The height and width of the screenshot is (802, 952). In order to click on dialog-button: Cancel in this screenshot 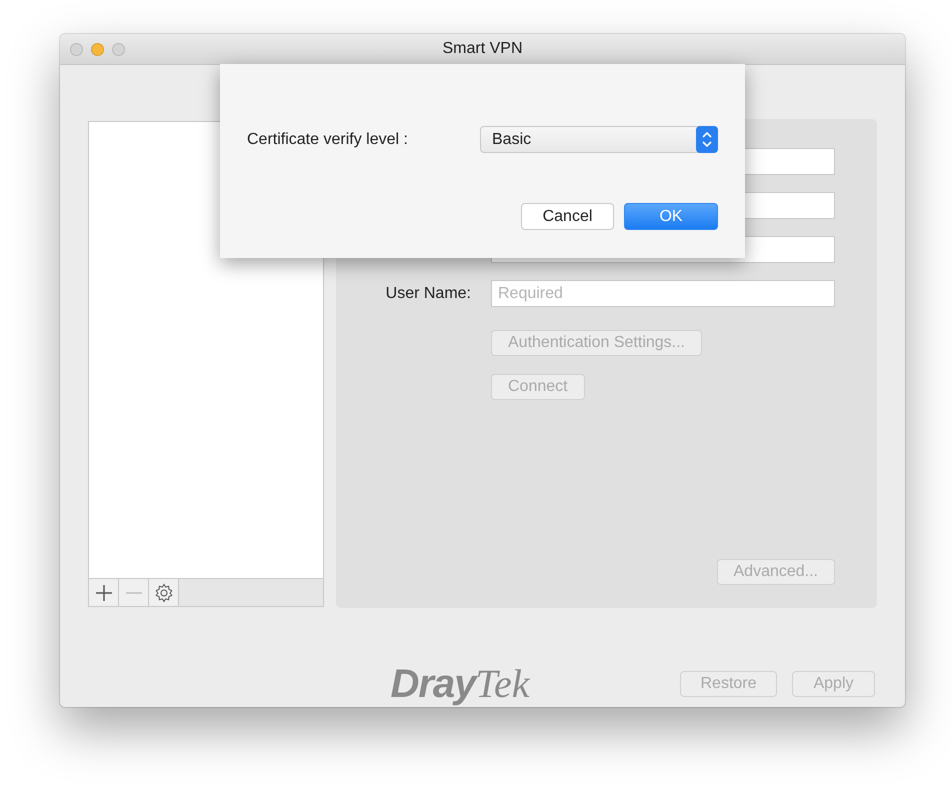, I will do `click(567, 216)`.